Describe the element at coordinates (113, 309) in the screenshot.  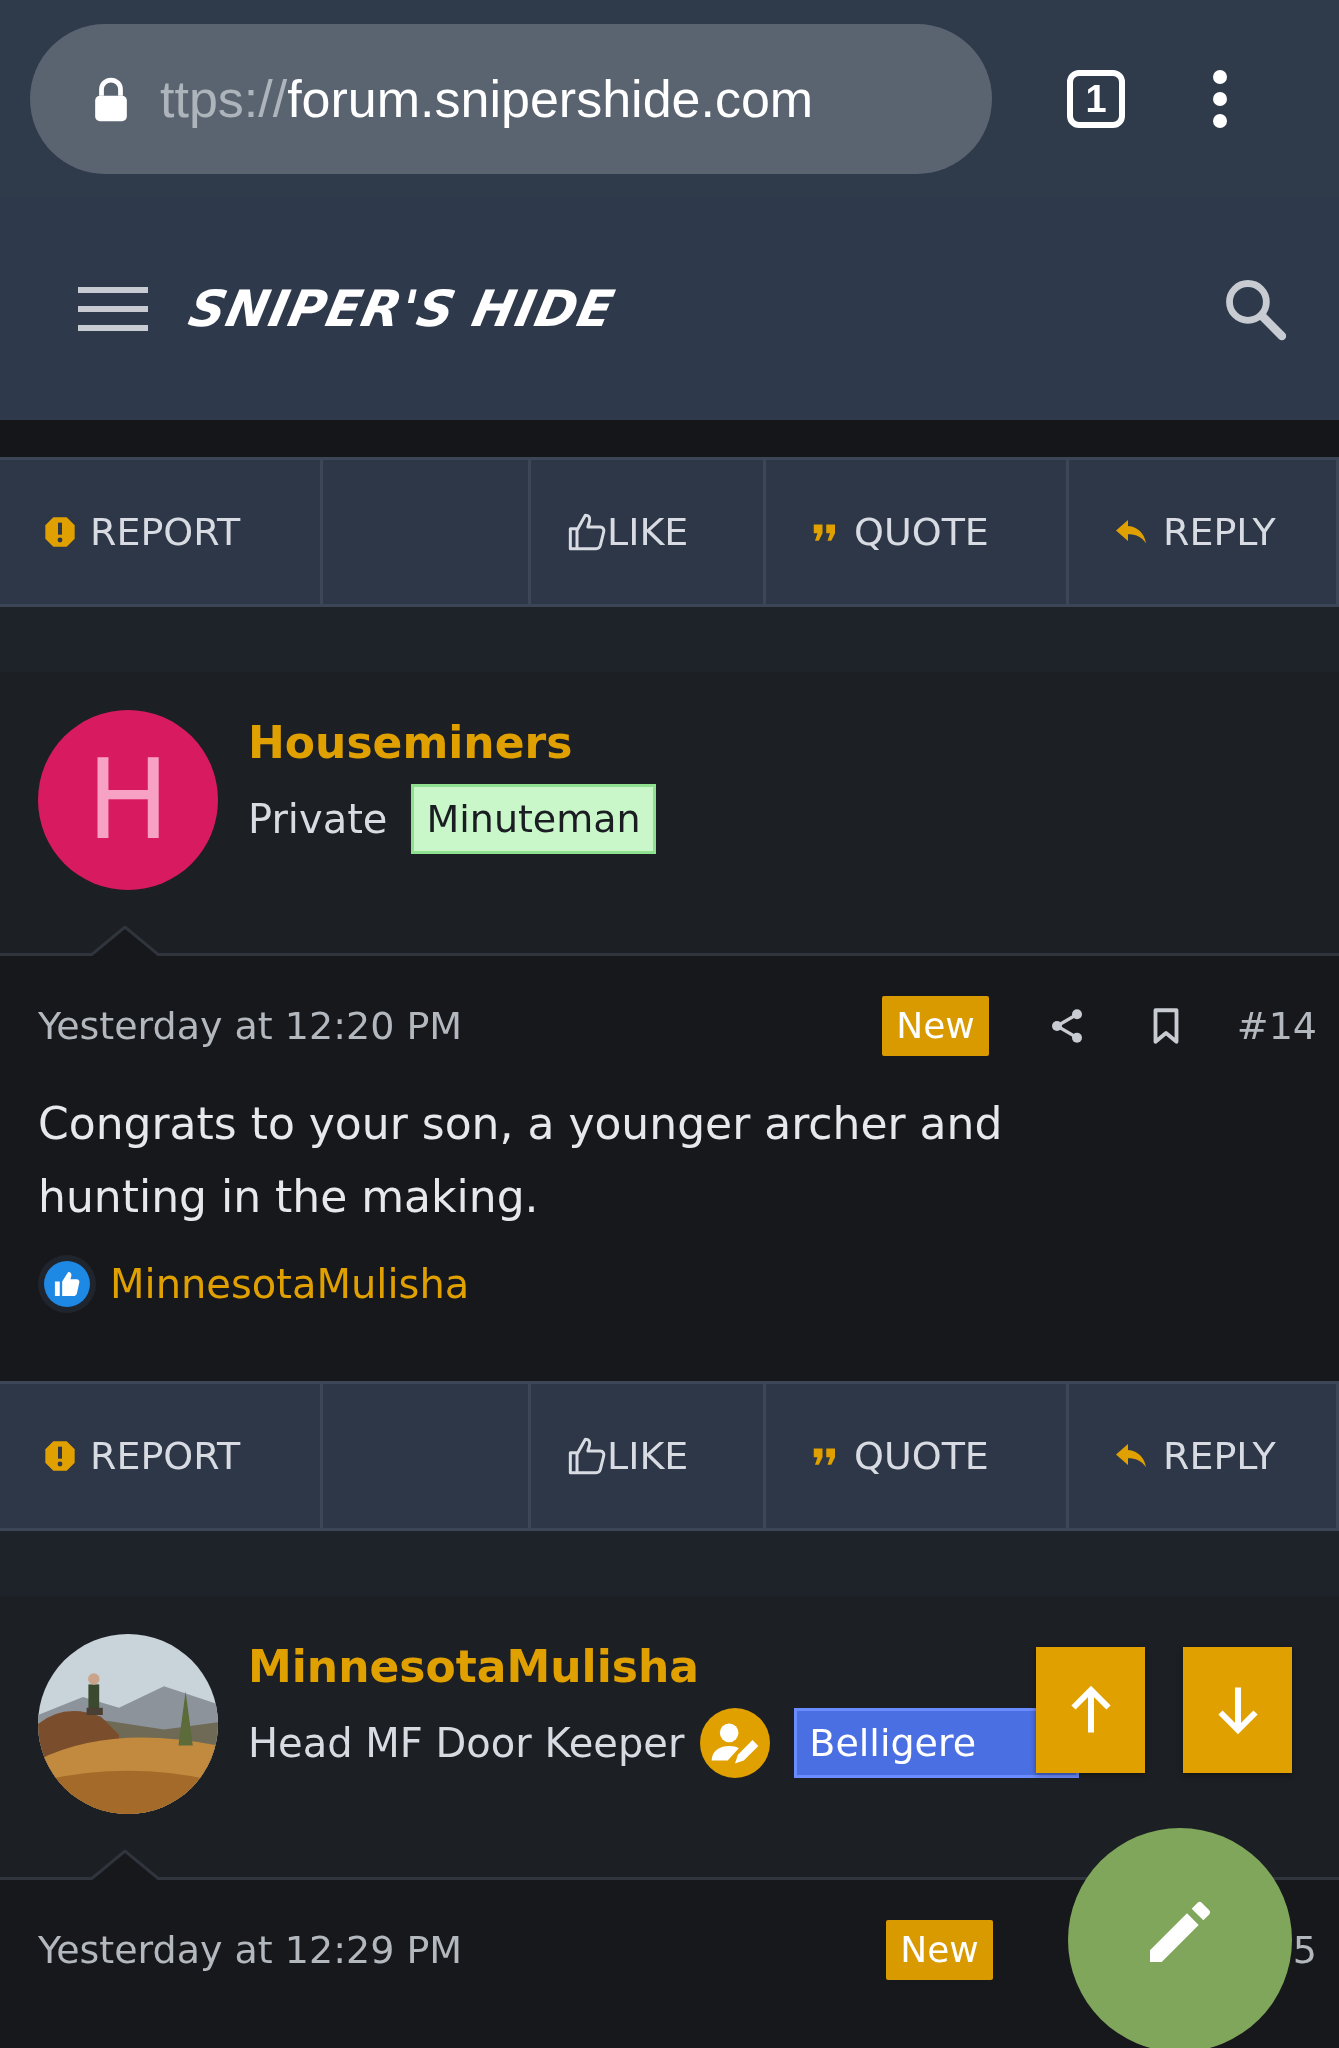
I see `menu-icon` at that location.